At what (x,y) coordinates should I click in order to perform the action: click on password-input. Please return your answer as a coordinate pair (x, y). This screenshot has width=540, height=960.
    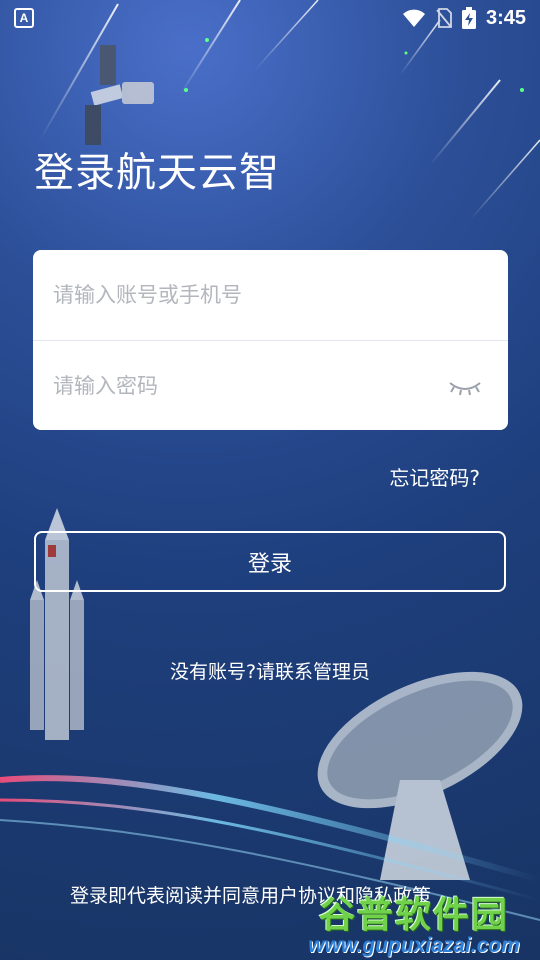
    Looking at the image, I should click on (270, 385).